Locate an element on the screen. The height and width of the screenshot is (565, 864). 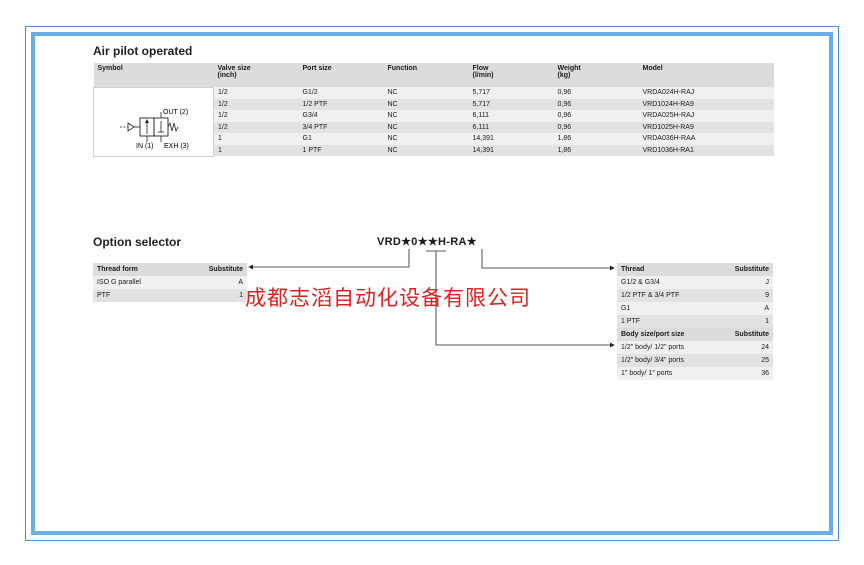
table-row: ISO G parallel A is located at coordinates (170, 282).